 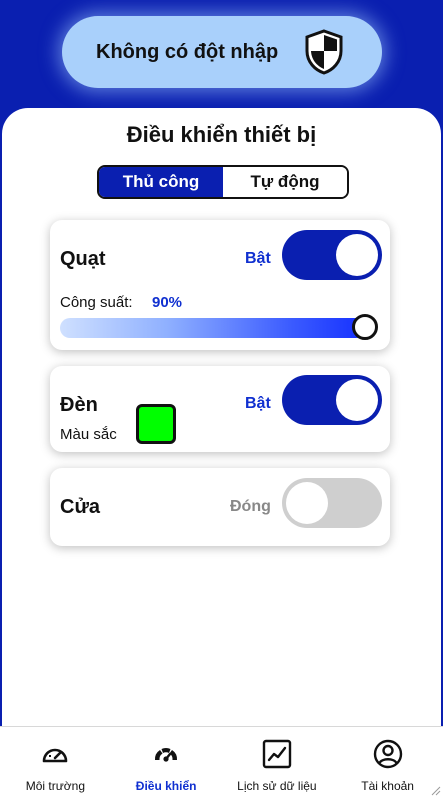 What do you see at coordinates (258, 403) in the screenshot?
I see `light-state-label: Bật` at bounding box center [258, 403].